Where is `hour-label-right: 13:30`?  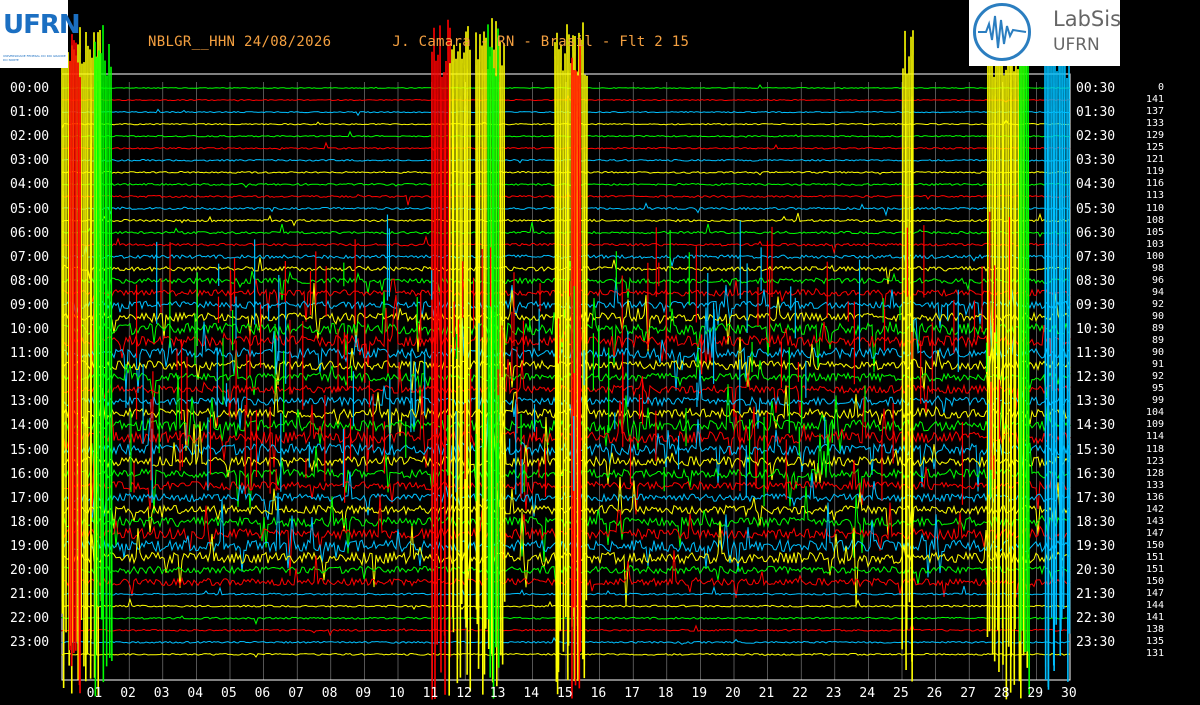
hour-label-right: 13:30 is located at coordinates (1096, 402).